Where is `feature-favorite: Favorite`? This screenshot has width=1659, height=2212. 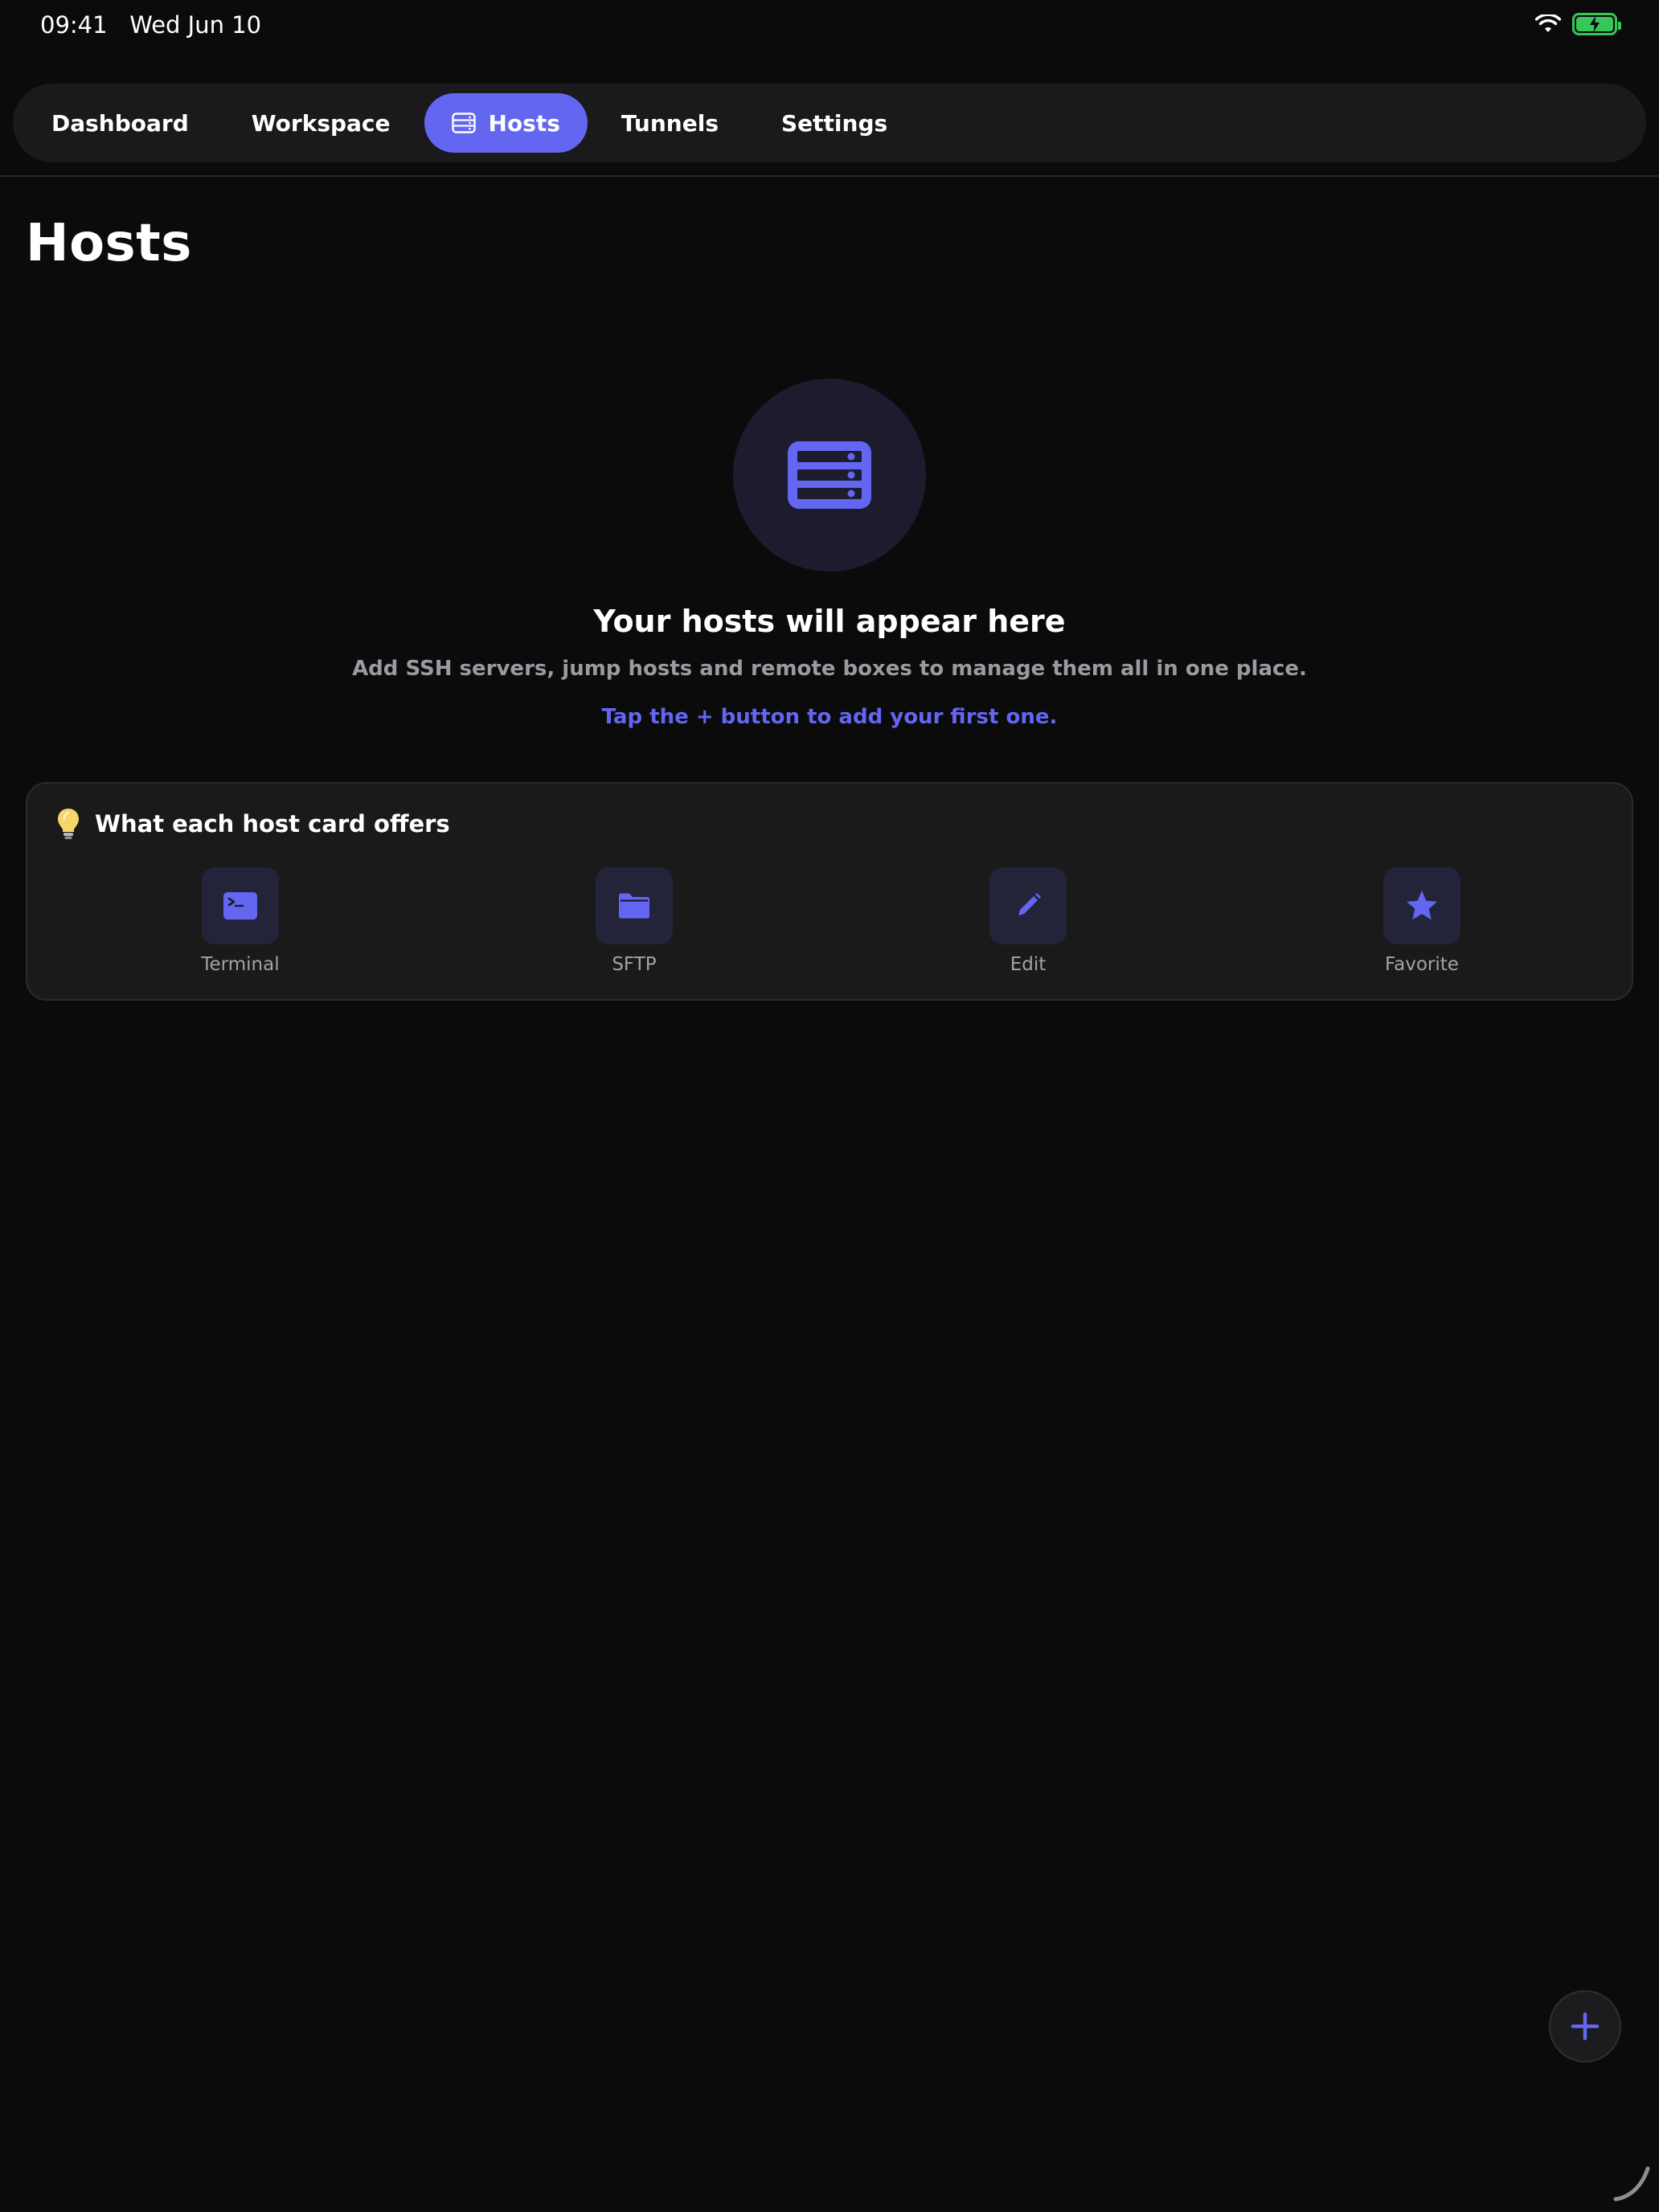 feature-favorite: Favorite is located at coordinates (1422, 921).